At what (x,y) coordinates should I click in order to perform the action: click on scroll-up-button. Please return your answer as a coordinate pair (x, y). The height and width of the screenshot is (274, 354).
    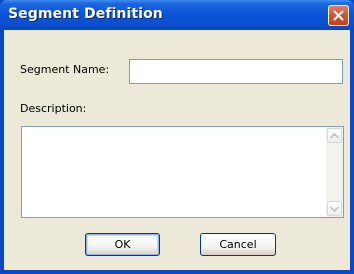
    Looking at the image, I should click on (334, 135).